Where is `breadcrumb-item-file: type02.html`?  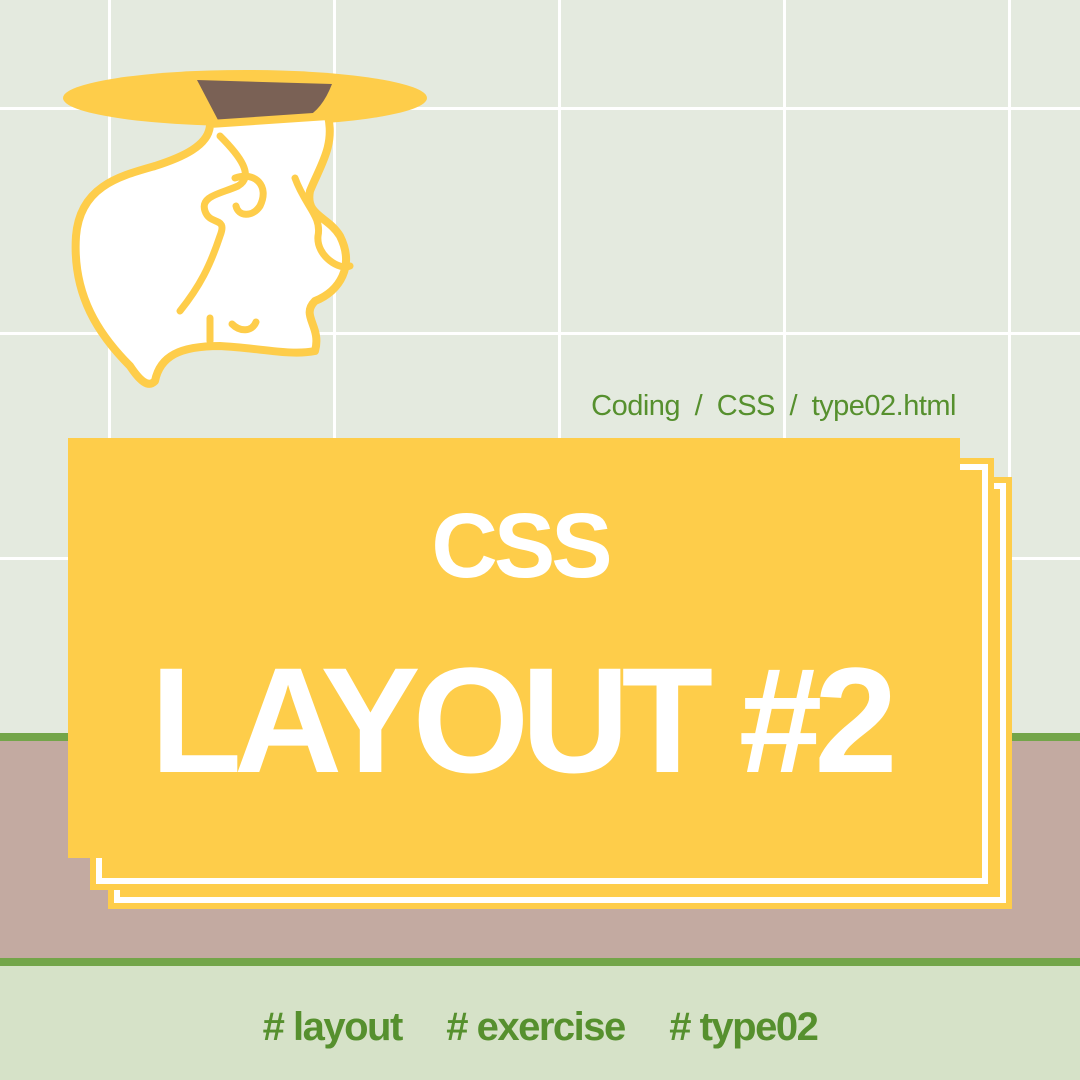 breadcrumb-item-file: type02.html is located at coordinates (884, 406).